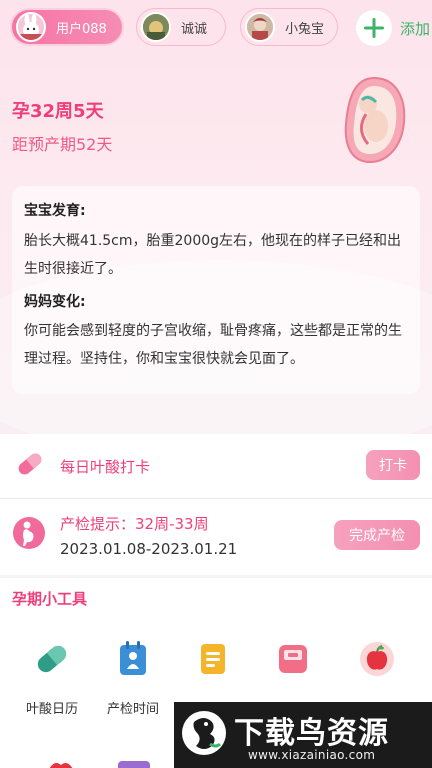  I want to click on tool-checkup-schedule: 产检时间, so click(133, 676).